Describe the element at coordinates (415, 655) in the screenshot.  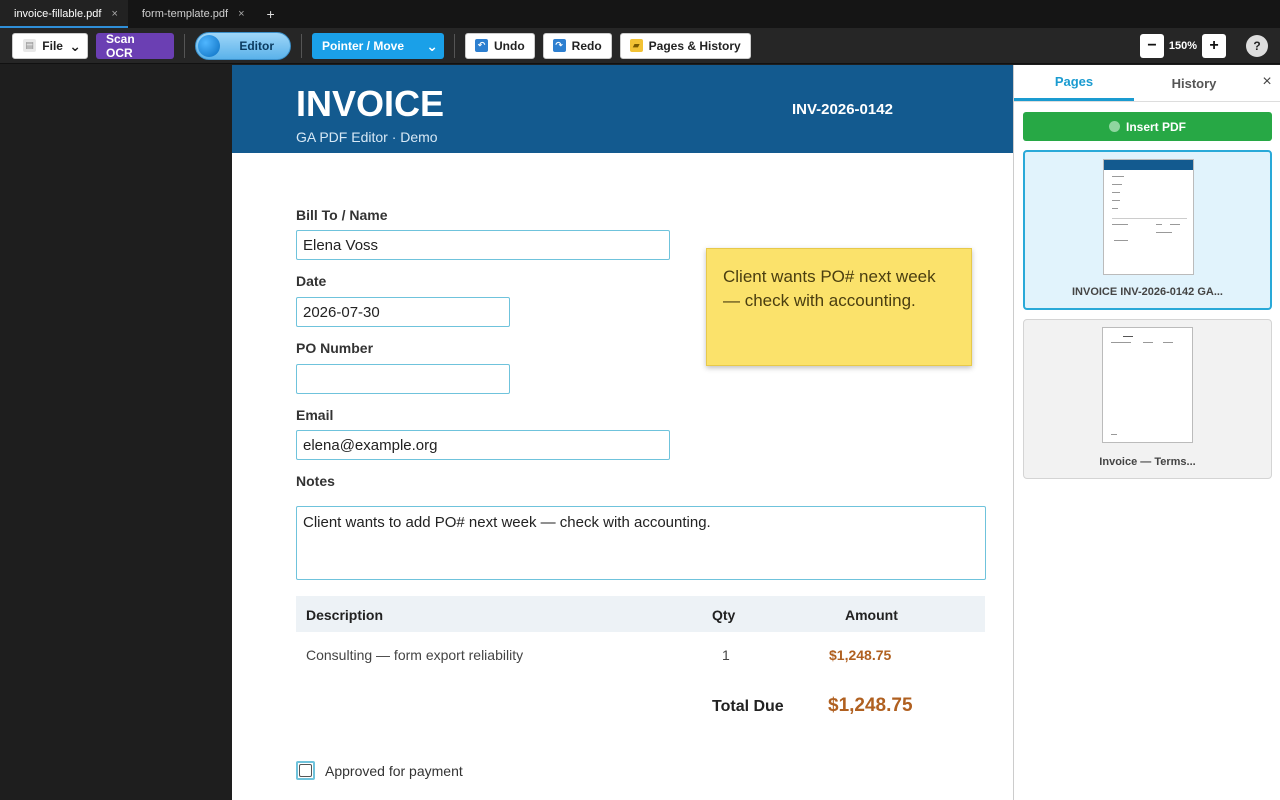
I see `line-item-description: Consulting — form export reliability` at that location.